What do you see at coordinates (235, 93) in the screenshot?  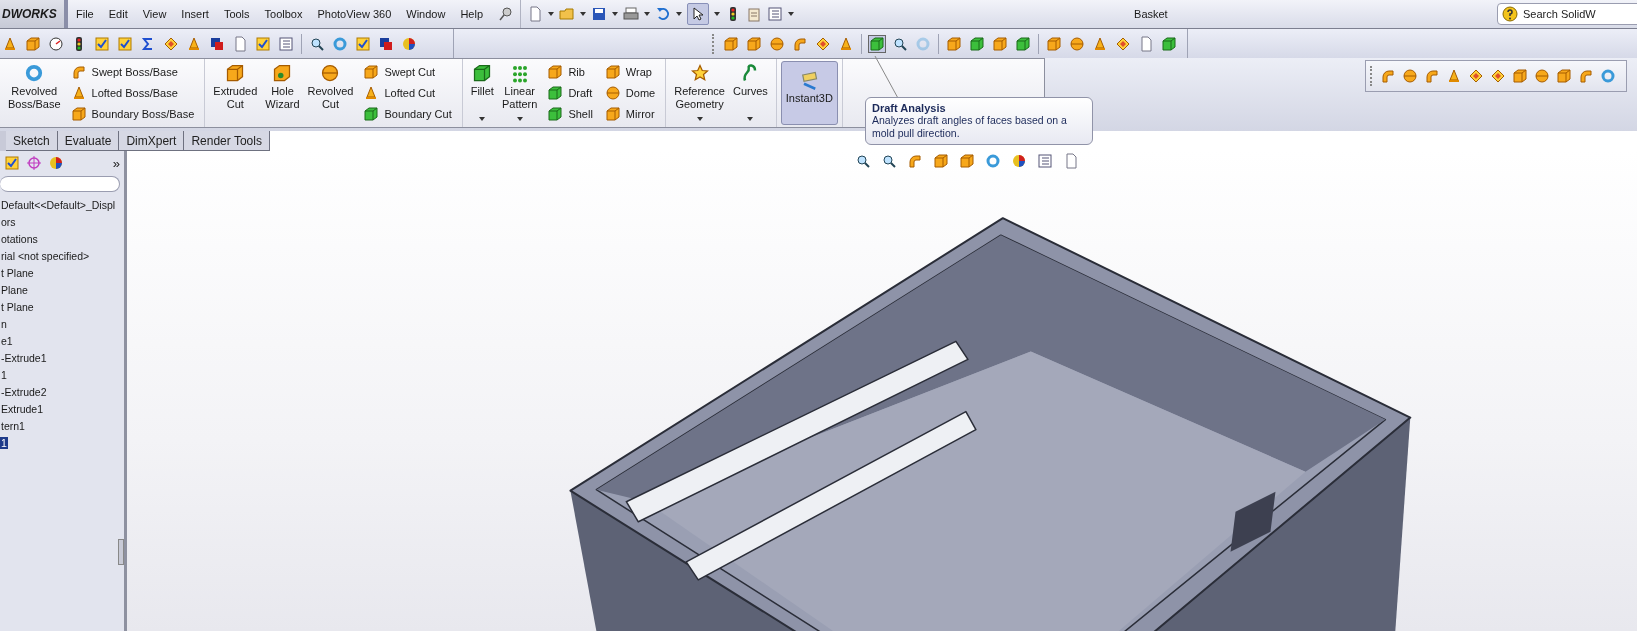 I see `command-button: Extruded Cut` at bounding box center [235, 93].